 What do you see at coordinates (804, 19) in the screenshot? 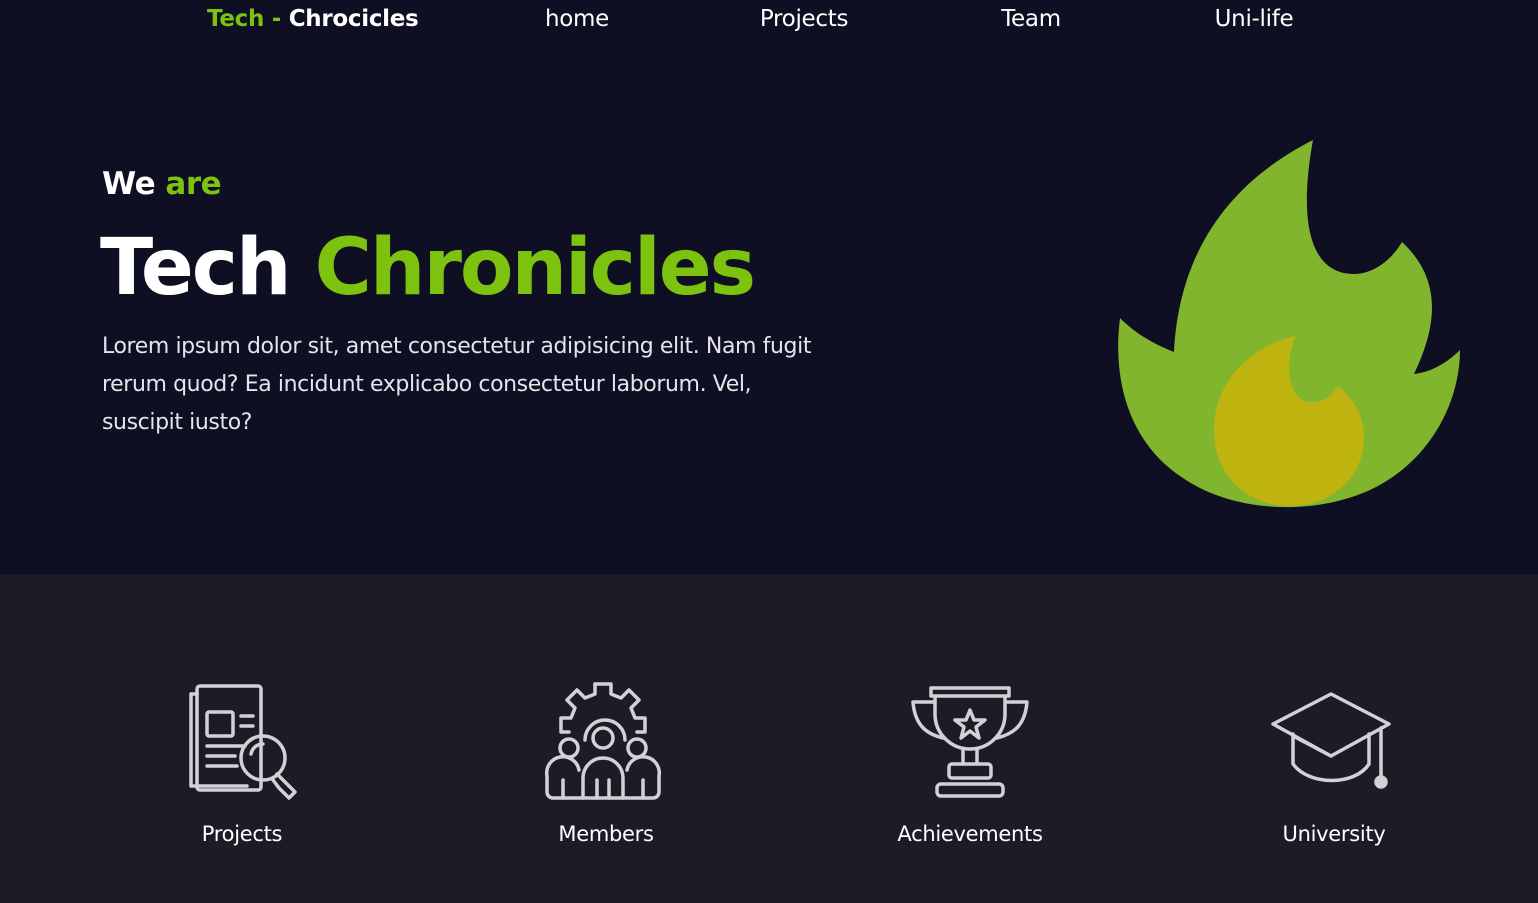
I see `nav-link-projects: Projects` at bounding box center [804, 19].